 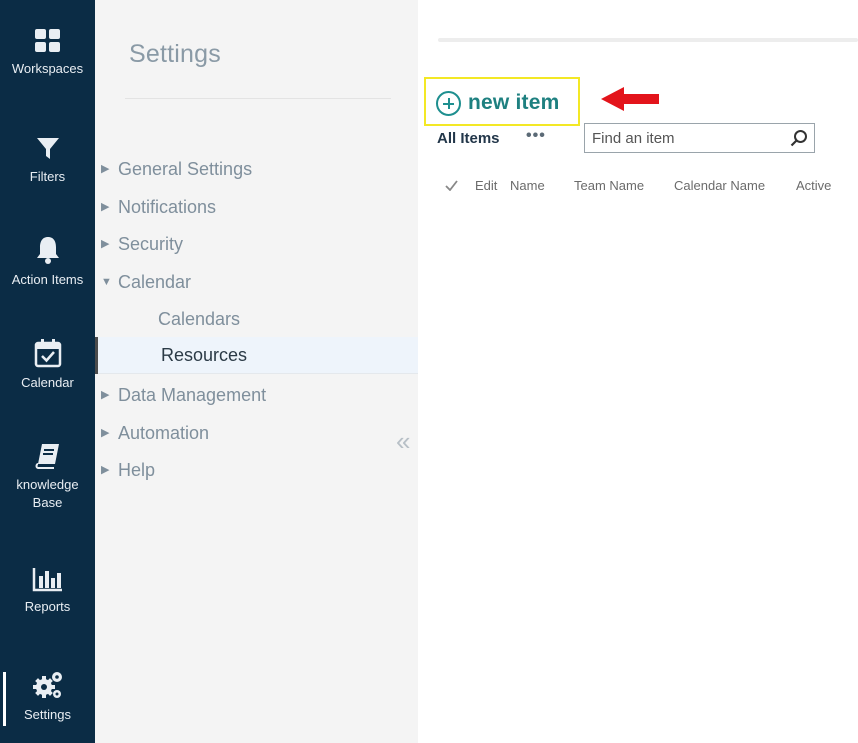 I want to click on rail-item-action-items: Action Items, so click(x=47, y=262).